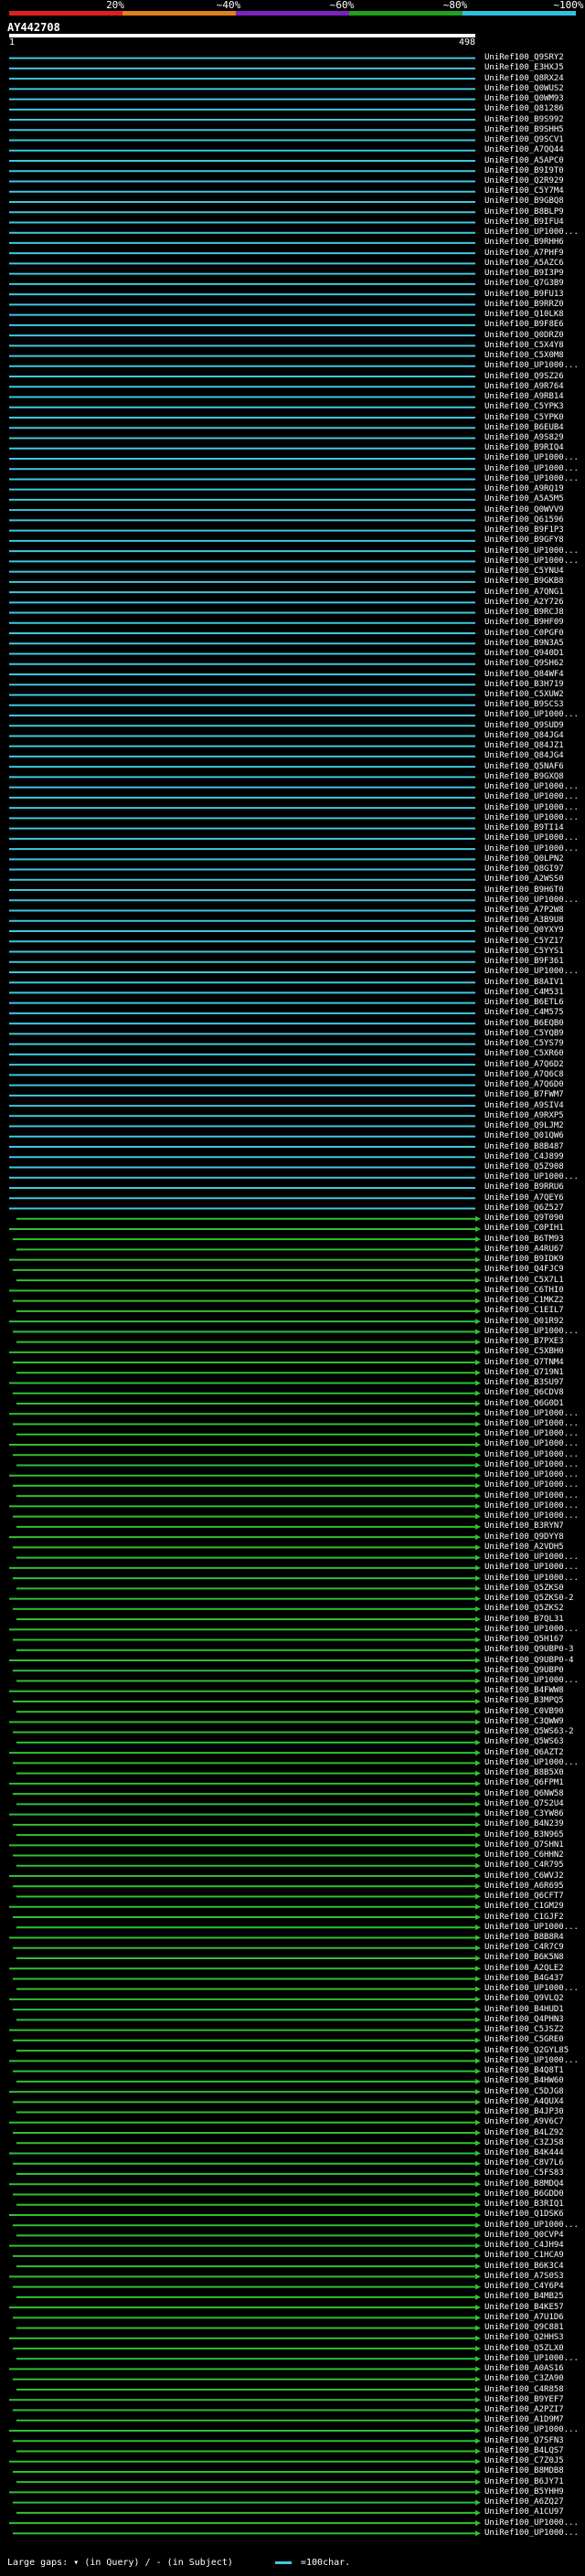 This screenshot has height=2576, width=585. What do you see at coordinates (524, 1907) in the screenshot?
I see `hit-label: UniRef100_C1GM29` at bounding box center [524, 1907].